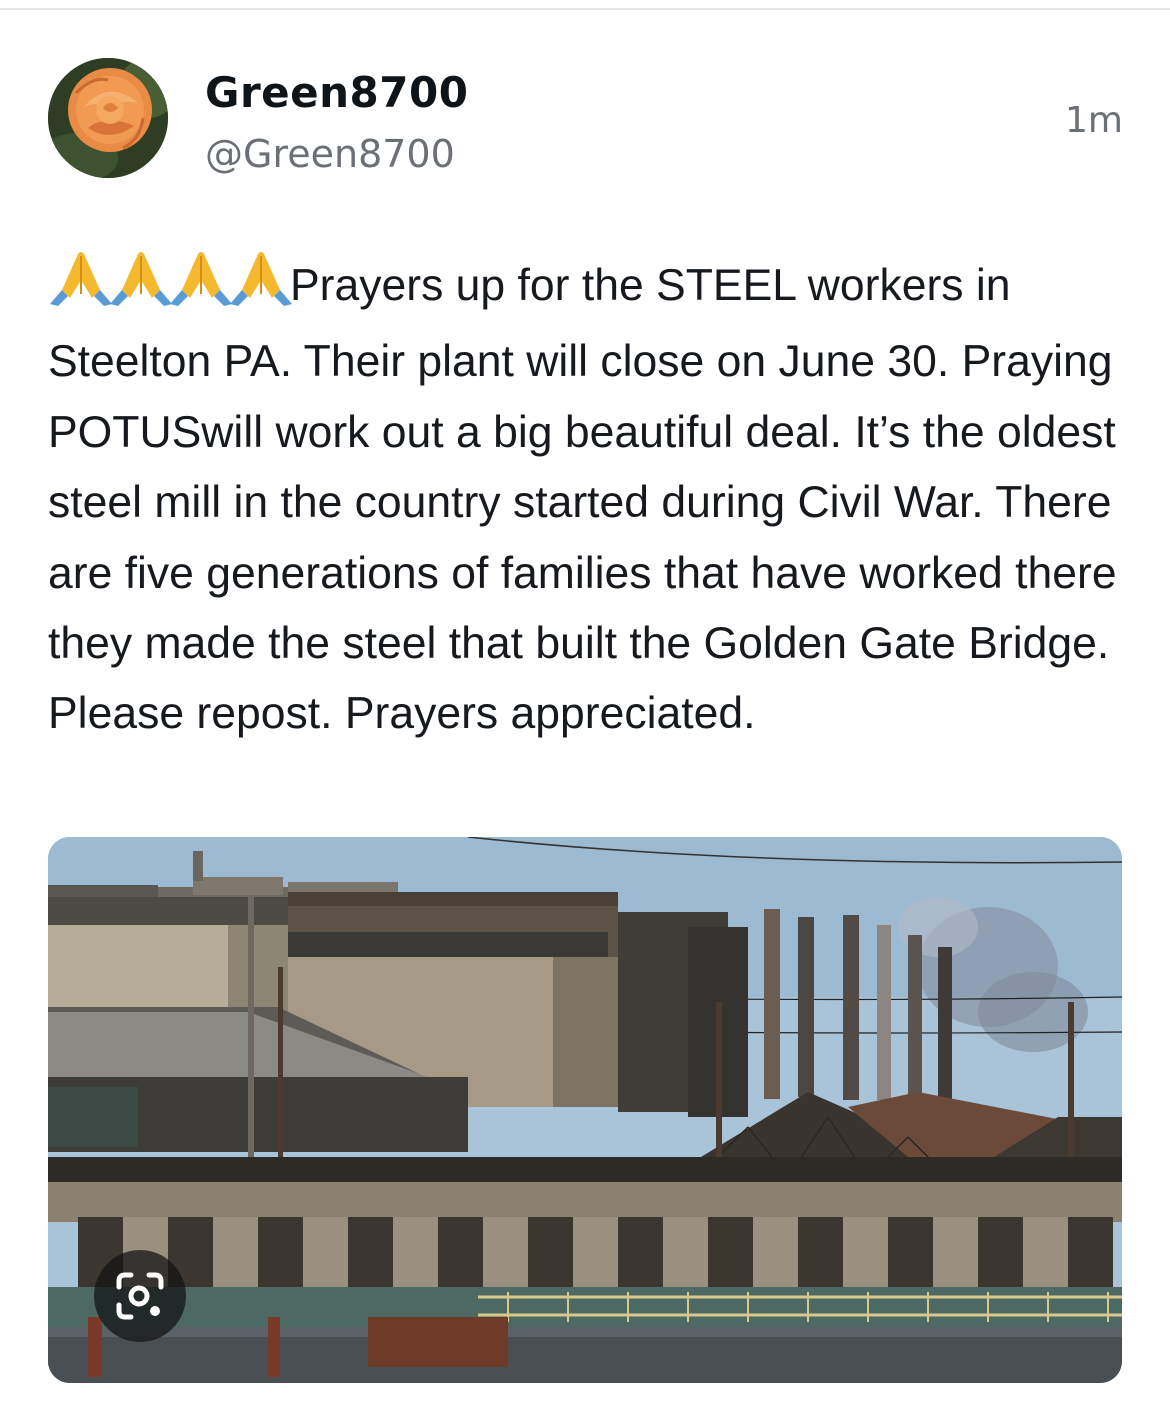 This screenshot has width=1170, height=1423. I want to click on orange-rose-icon, so click(108, 118).